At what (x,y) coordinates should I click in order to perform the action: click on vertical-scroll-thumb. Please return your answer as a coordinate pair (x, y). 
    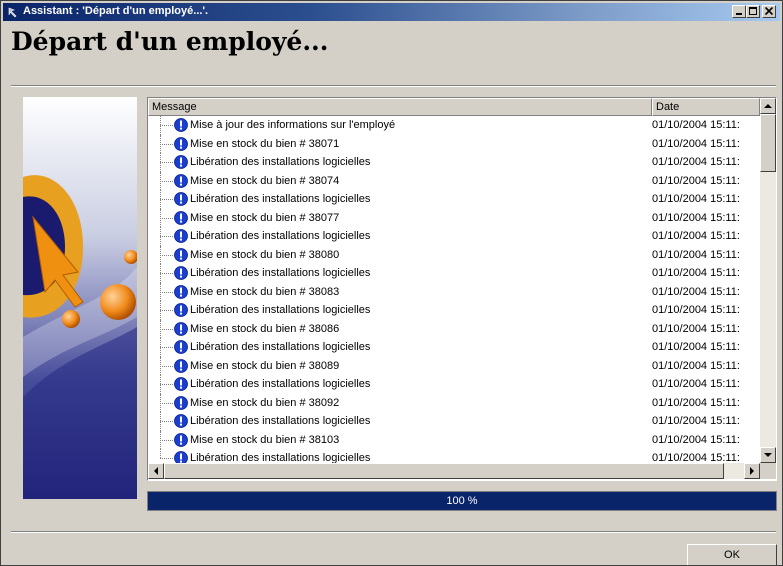
    Looking at the image, I should click on (768, 143).